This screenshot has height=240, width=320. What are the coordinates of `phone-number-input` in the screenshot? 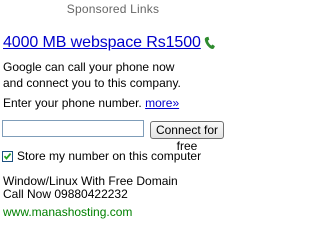 It's located at (73, 128).